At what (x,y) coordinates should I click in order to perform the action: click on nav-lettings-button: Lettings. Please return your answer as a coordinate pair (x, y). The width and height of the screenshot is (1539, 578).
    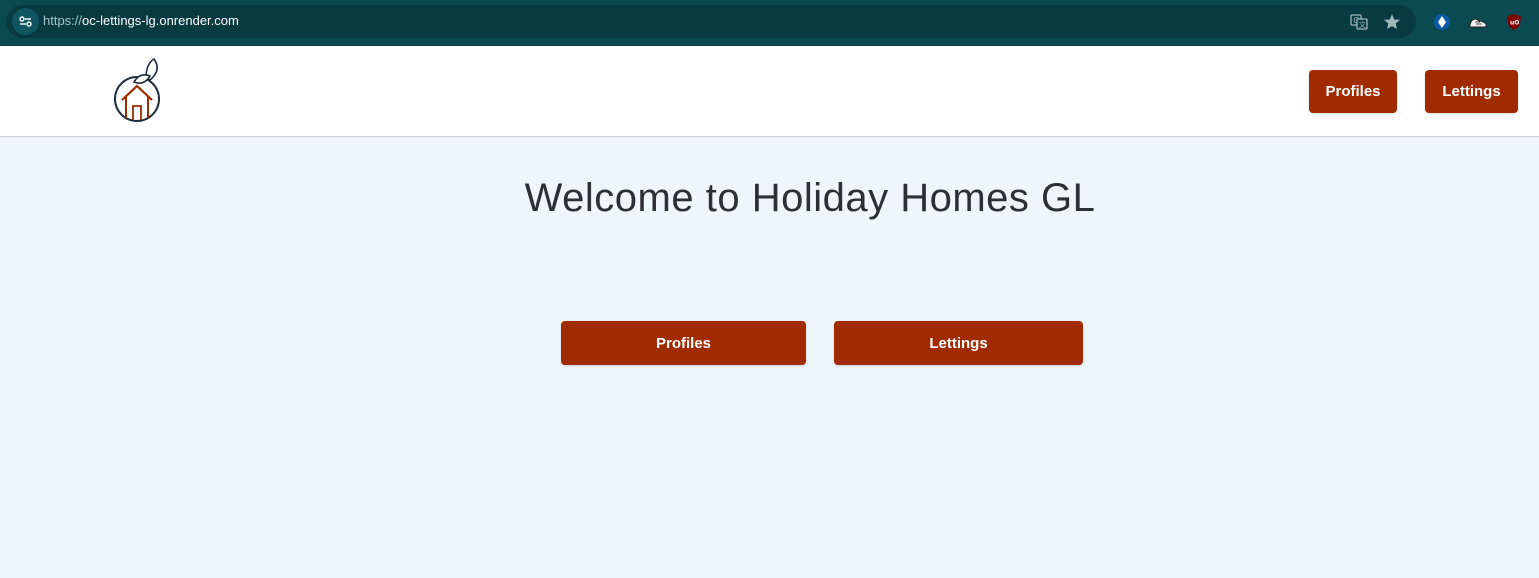
    Looking at the image, I should click on (1471, 91).